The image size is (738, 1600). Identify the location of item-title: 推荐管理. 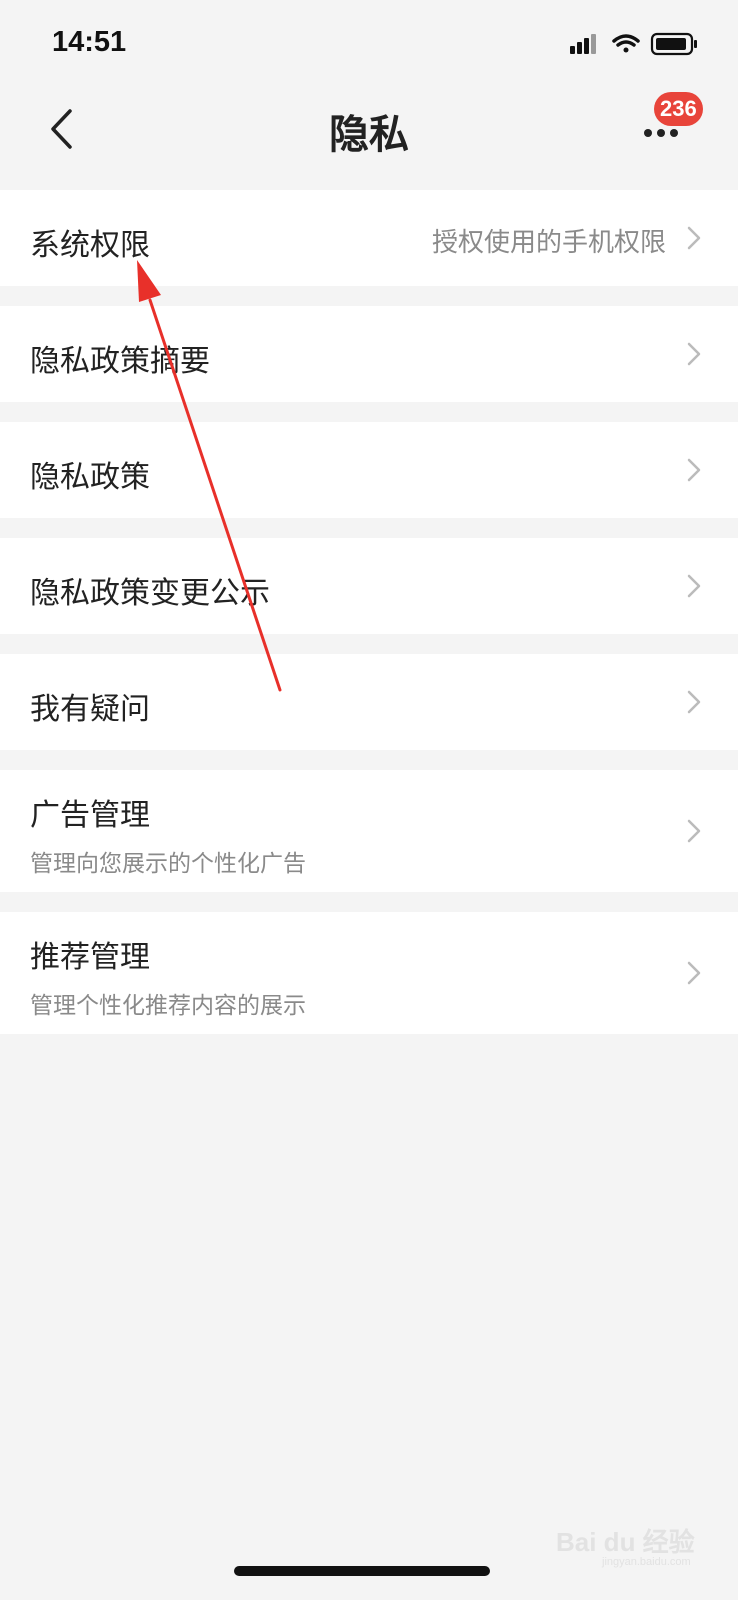
(90, 957).